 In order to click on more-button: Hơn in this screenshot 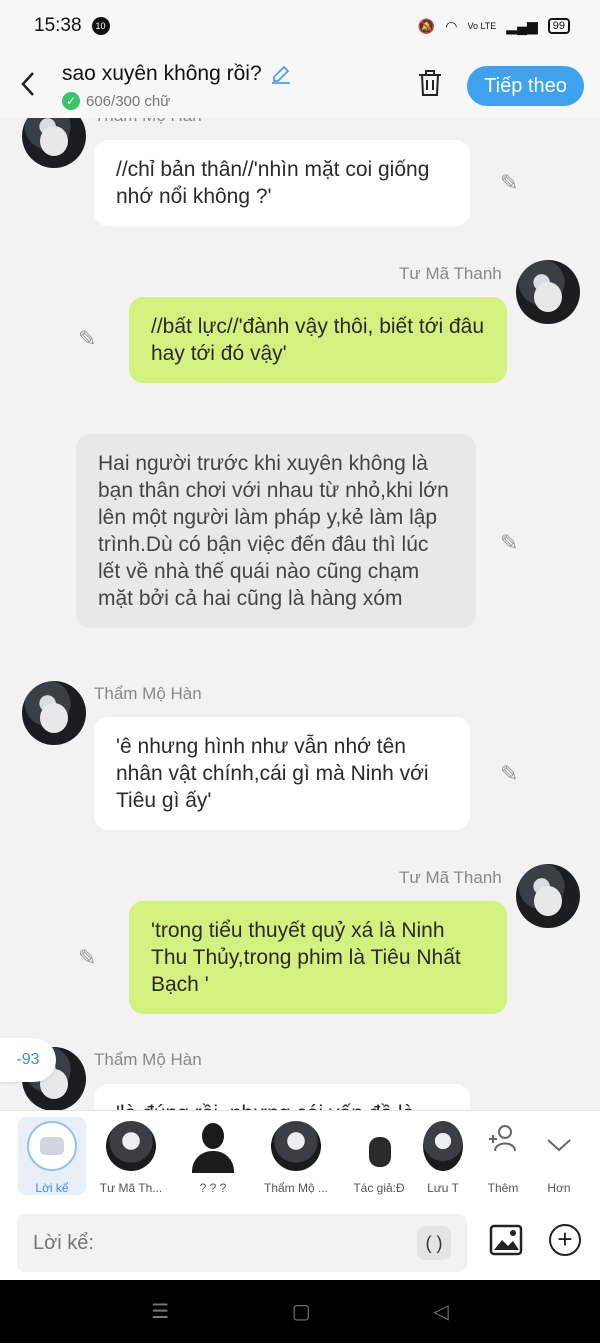, I will do `click(559, 1156)`.